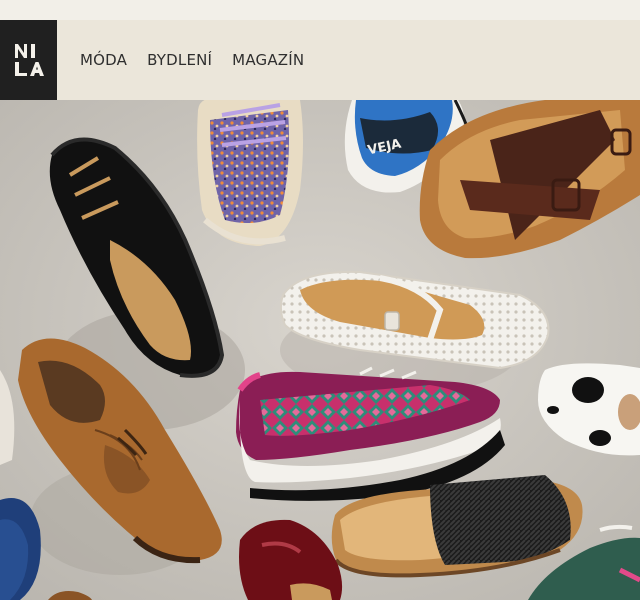  What do you see at coordinates (320, 10) in the screenshot?
I see `top-strip` at bounding box center [320, 10].